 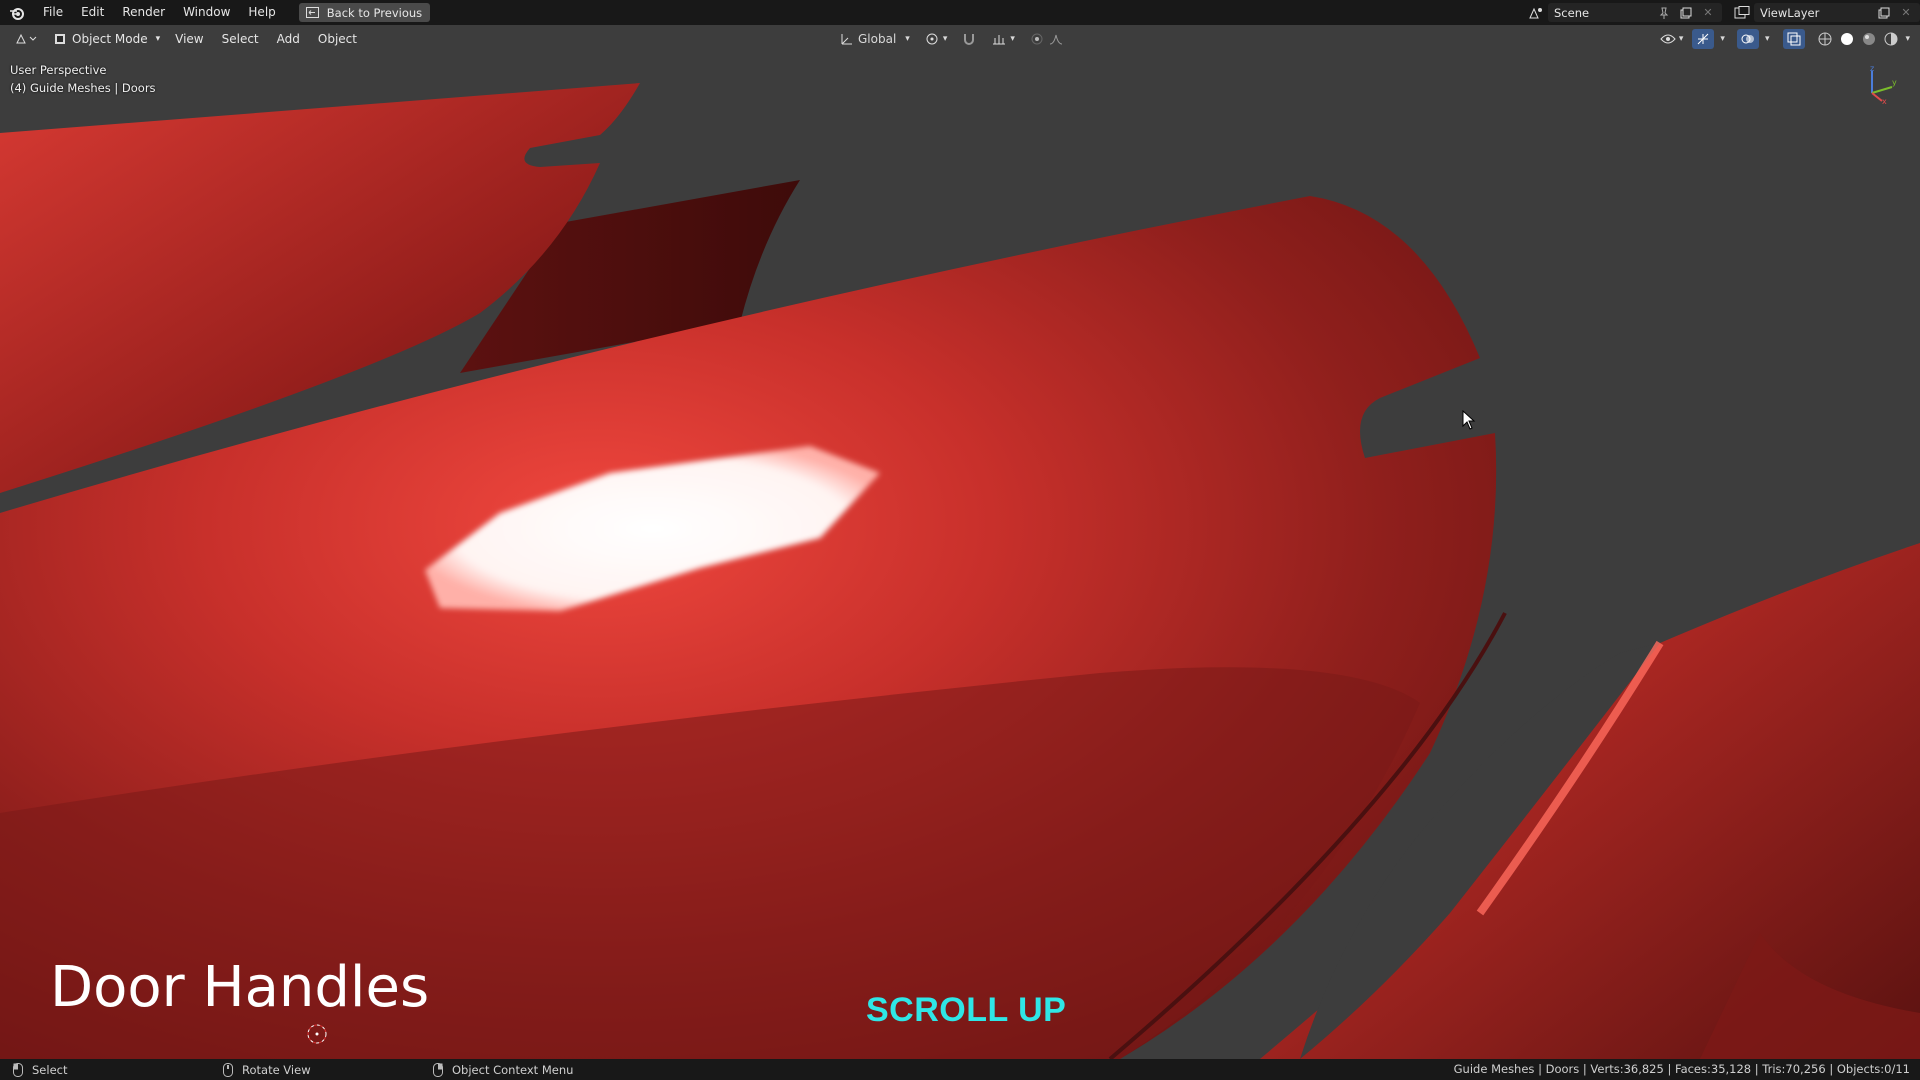 What do you see at coordinates (1884, 13) in the screenshot?
I see `new-view-layer-icon` at bounding box center [1884, 13].